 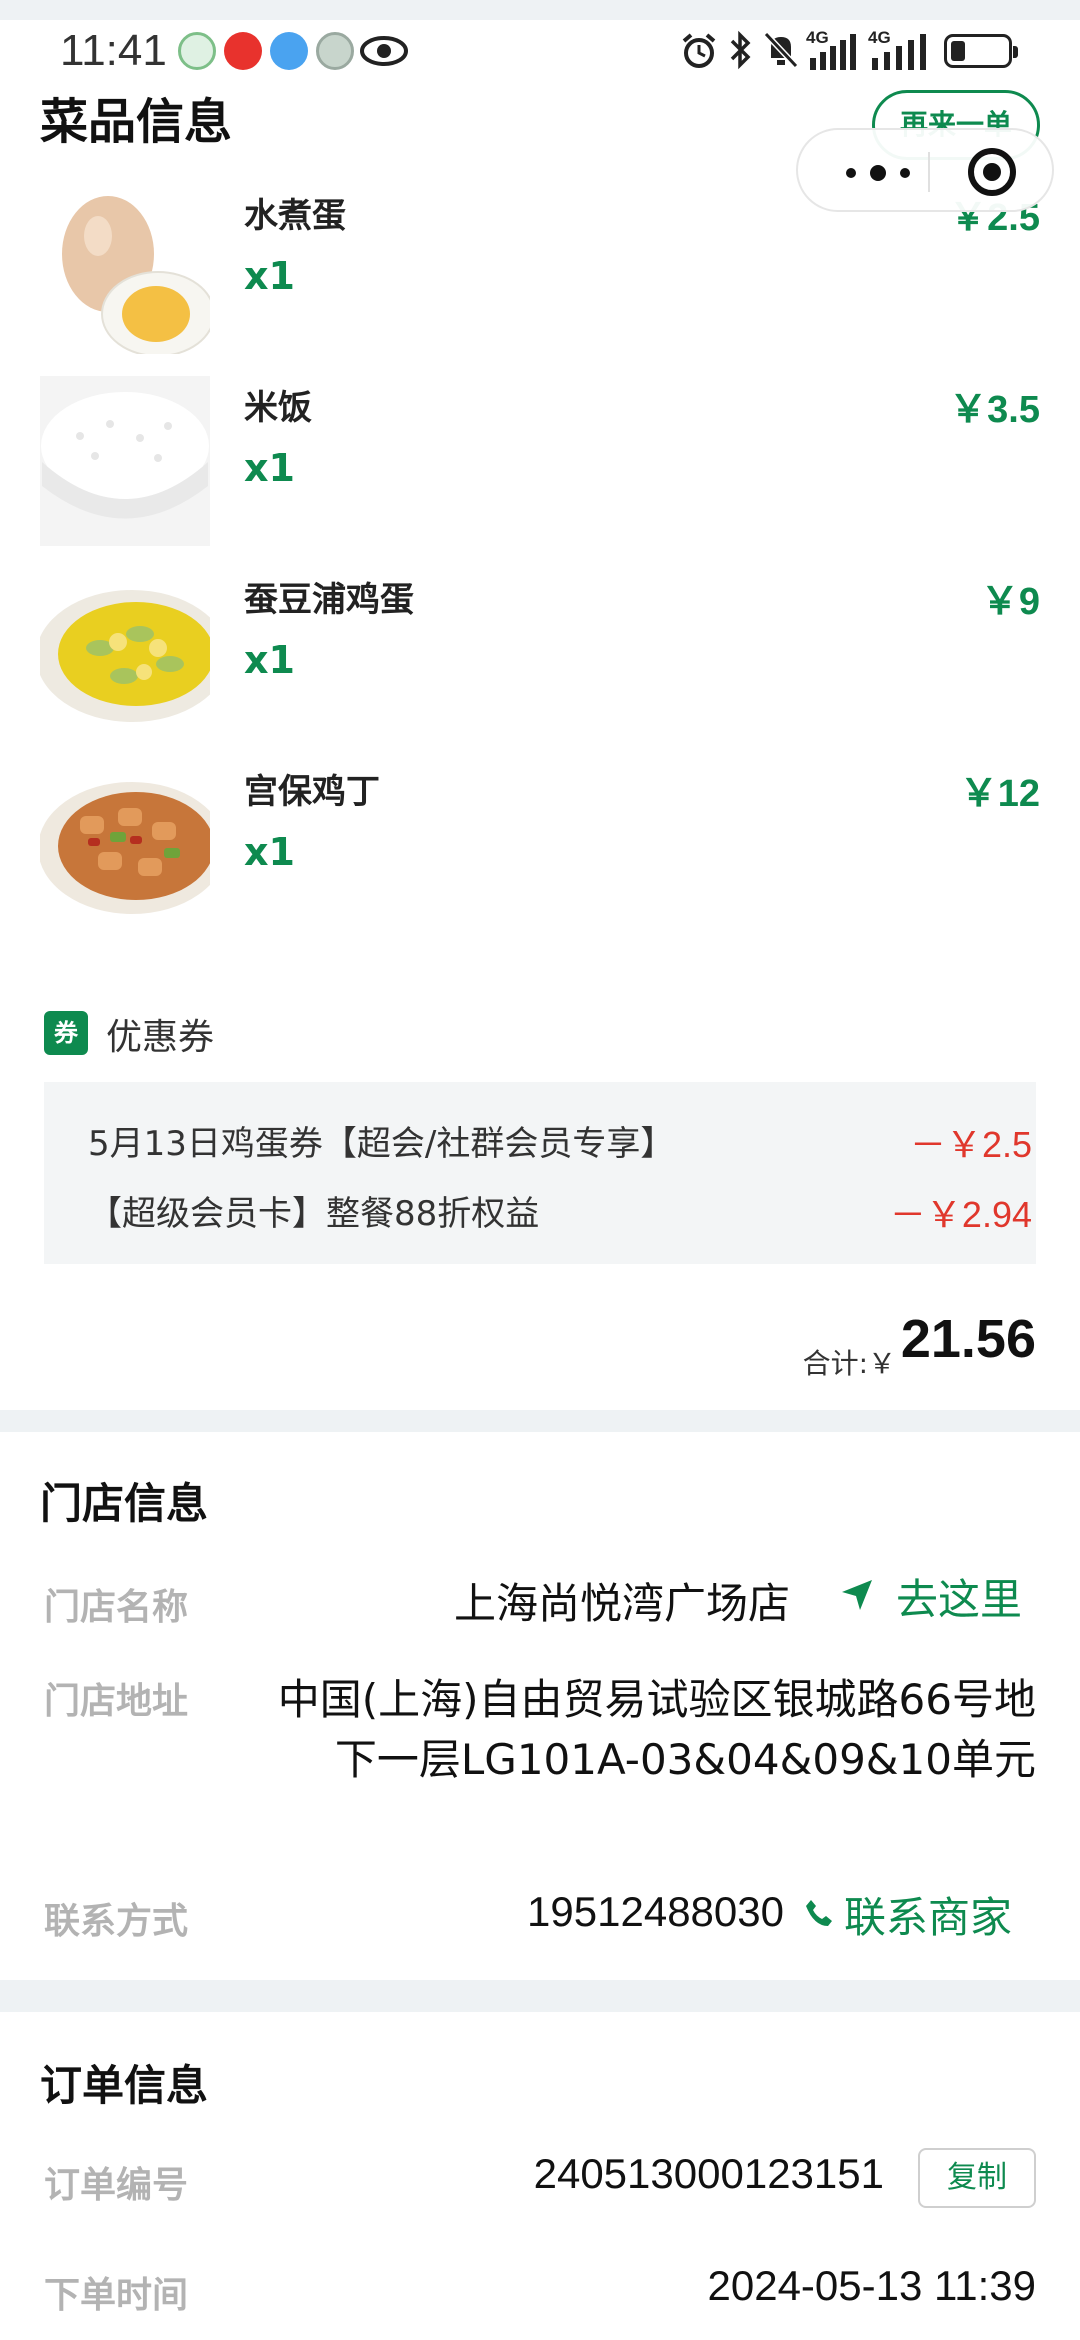 What do you see at coordinates (116, 2295) in the screenshot?
I see `order-time-label: 下单时间` at bounding box center [116, 2295].